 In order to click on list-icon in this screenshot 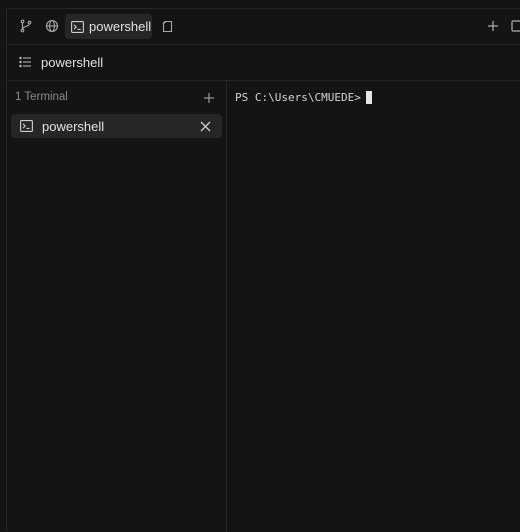, I will do `click(25, 62)`.